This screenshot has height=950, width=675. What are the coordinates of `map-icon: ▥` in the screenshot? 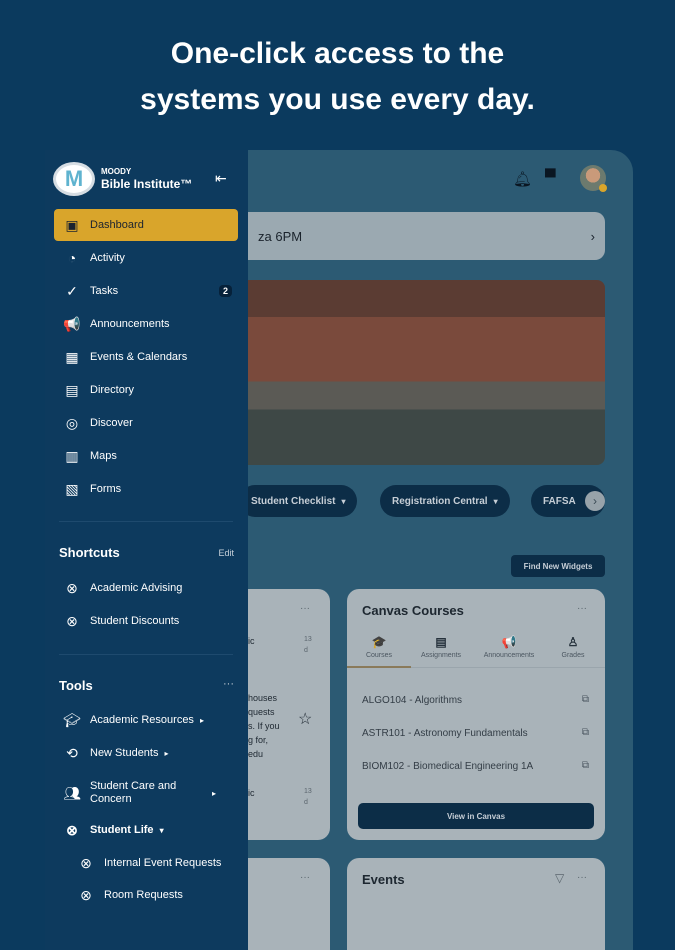 It's located at (72, 455).